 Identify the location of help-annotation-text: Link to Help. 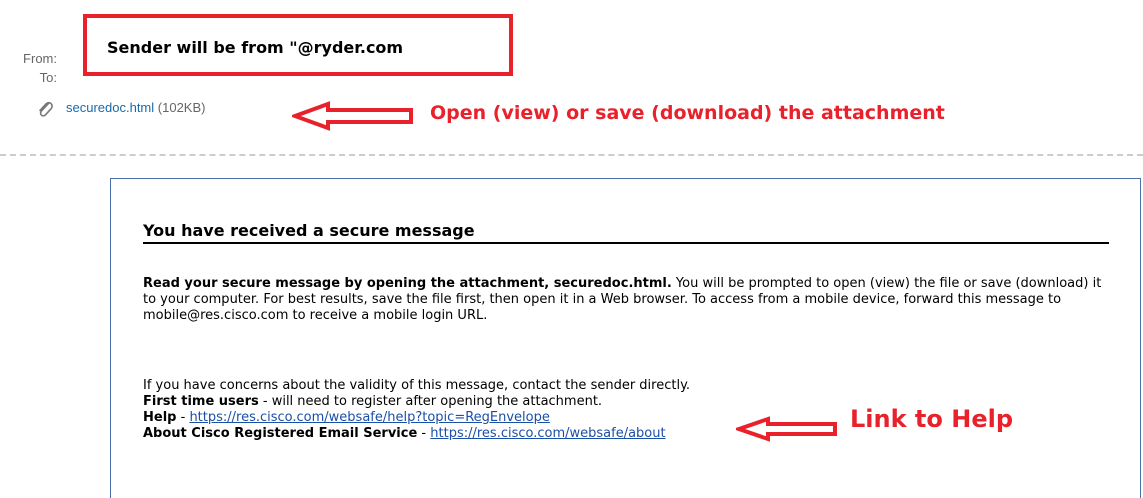
(932, 419).